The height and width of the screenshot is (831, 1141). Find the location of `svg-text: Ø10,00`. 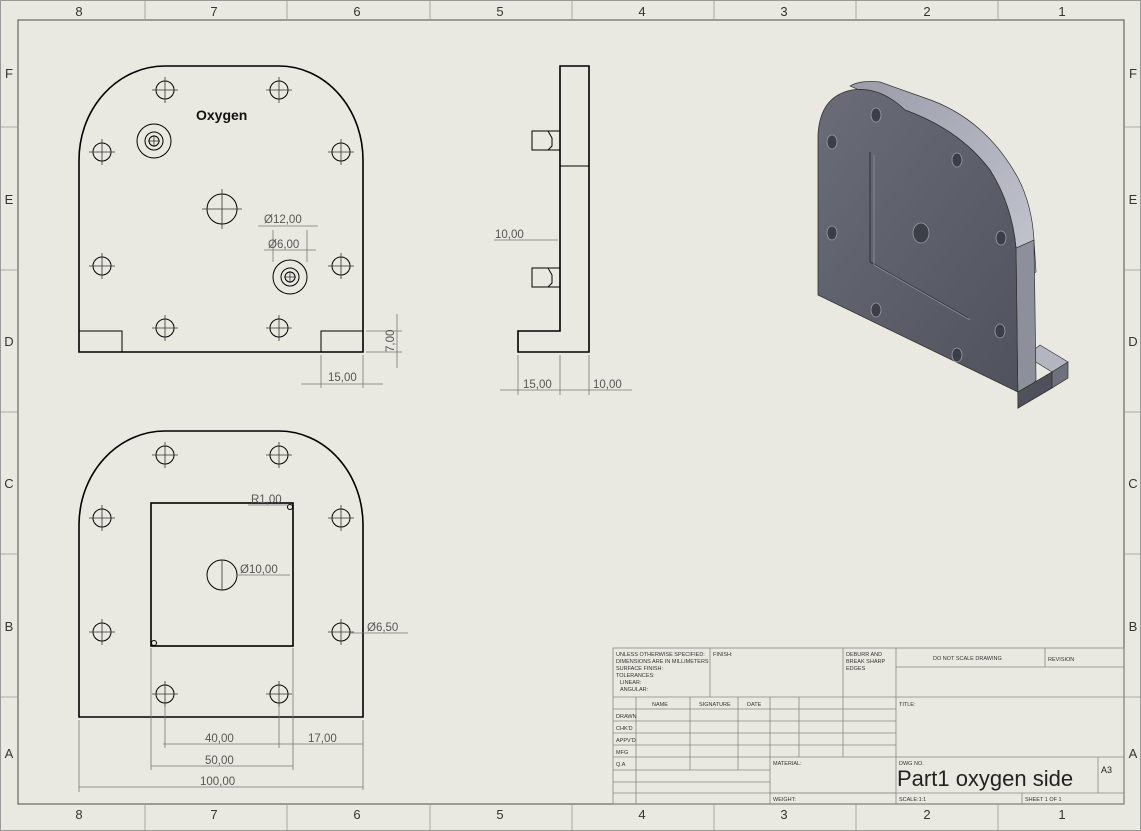

svg-text: Ø10,00 is located at coordinates (259, 570).